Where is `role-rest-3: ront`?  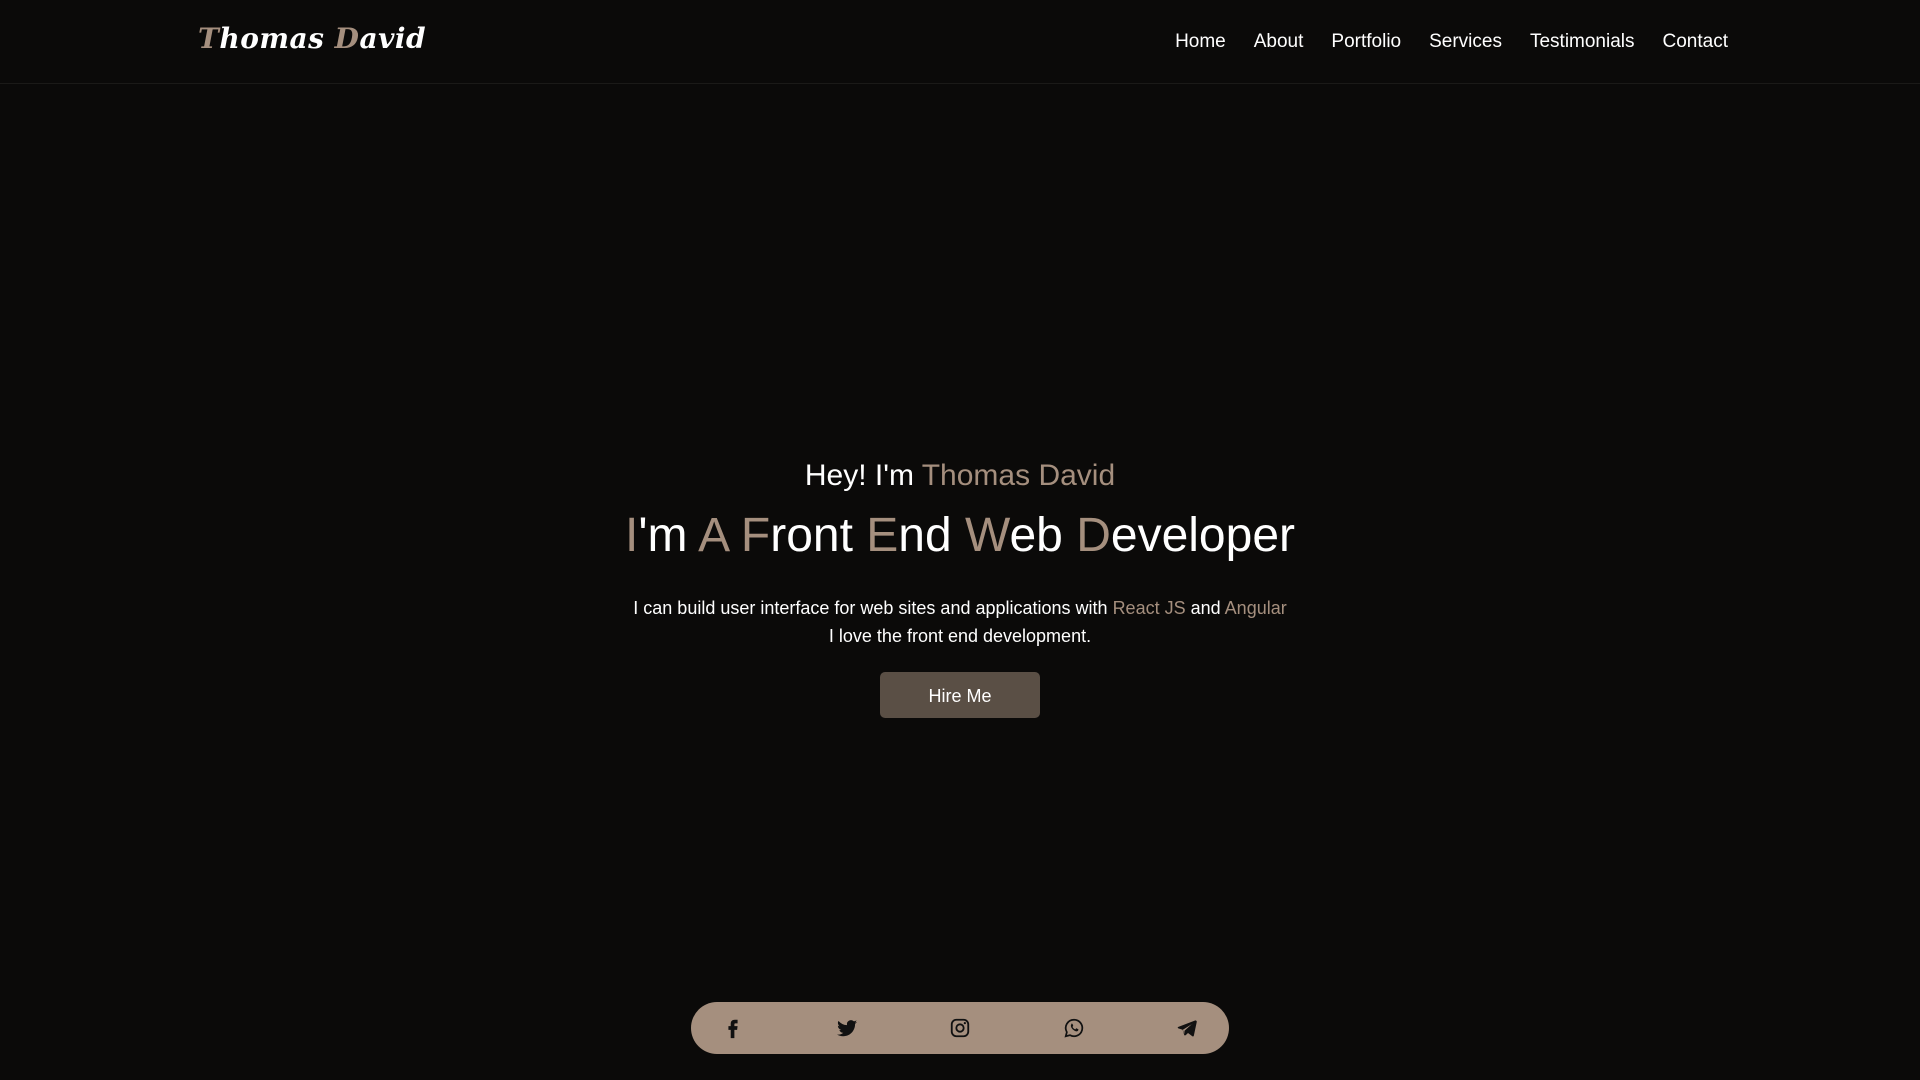 role-rest-3: ront is located at coordinates (811, 535).